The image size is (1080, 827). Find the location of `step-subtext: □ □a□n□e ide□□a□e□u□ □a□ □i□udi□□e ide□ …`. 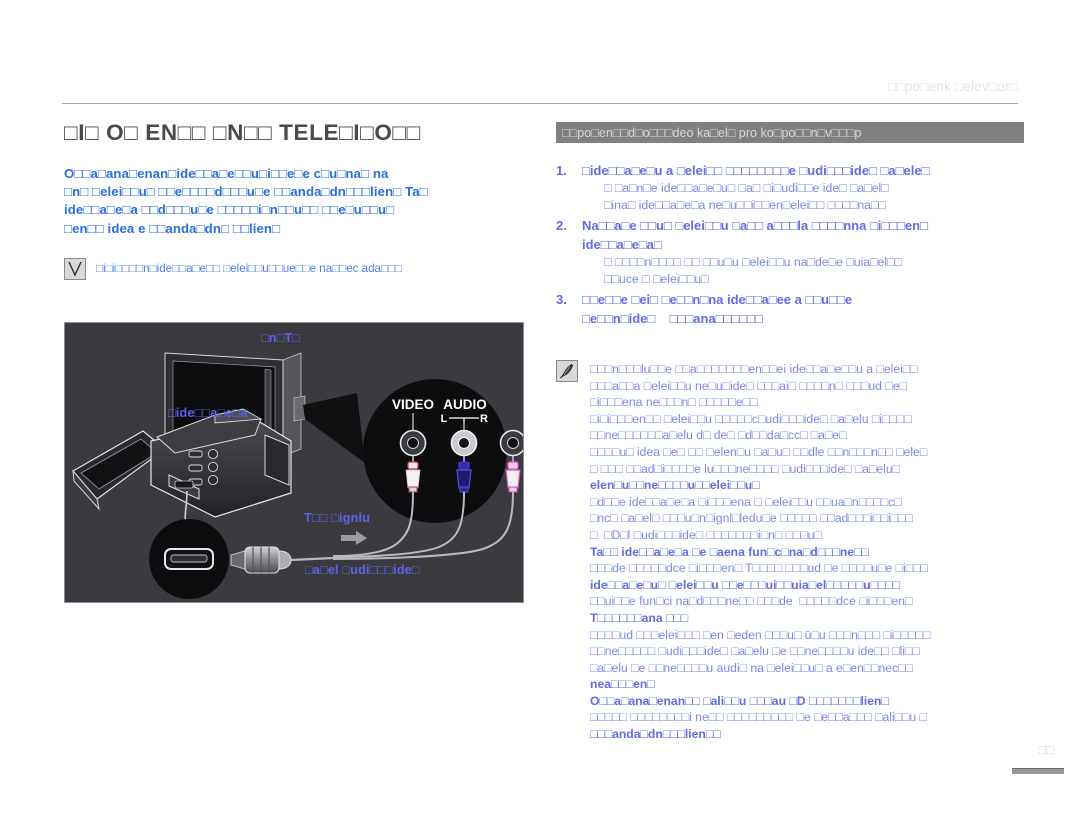

step-subtext: □ □a□n□e ide□□a□e□u□ □a□ □i□udi□□e ide□ … is located at coordinates (746, 188).